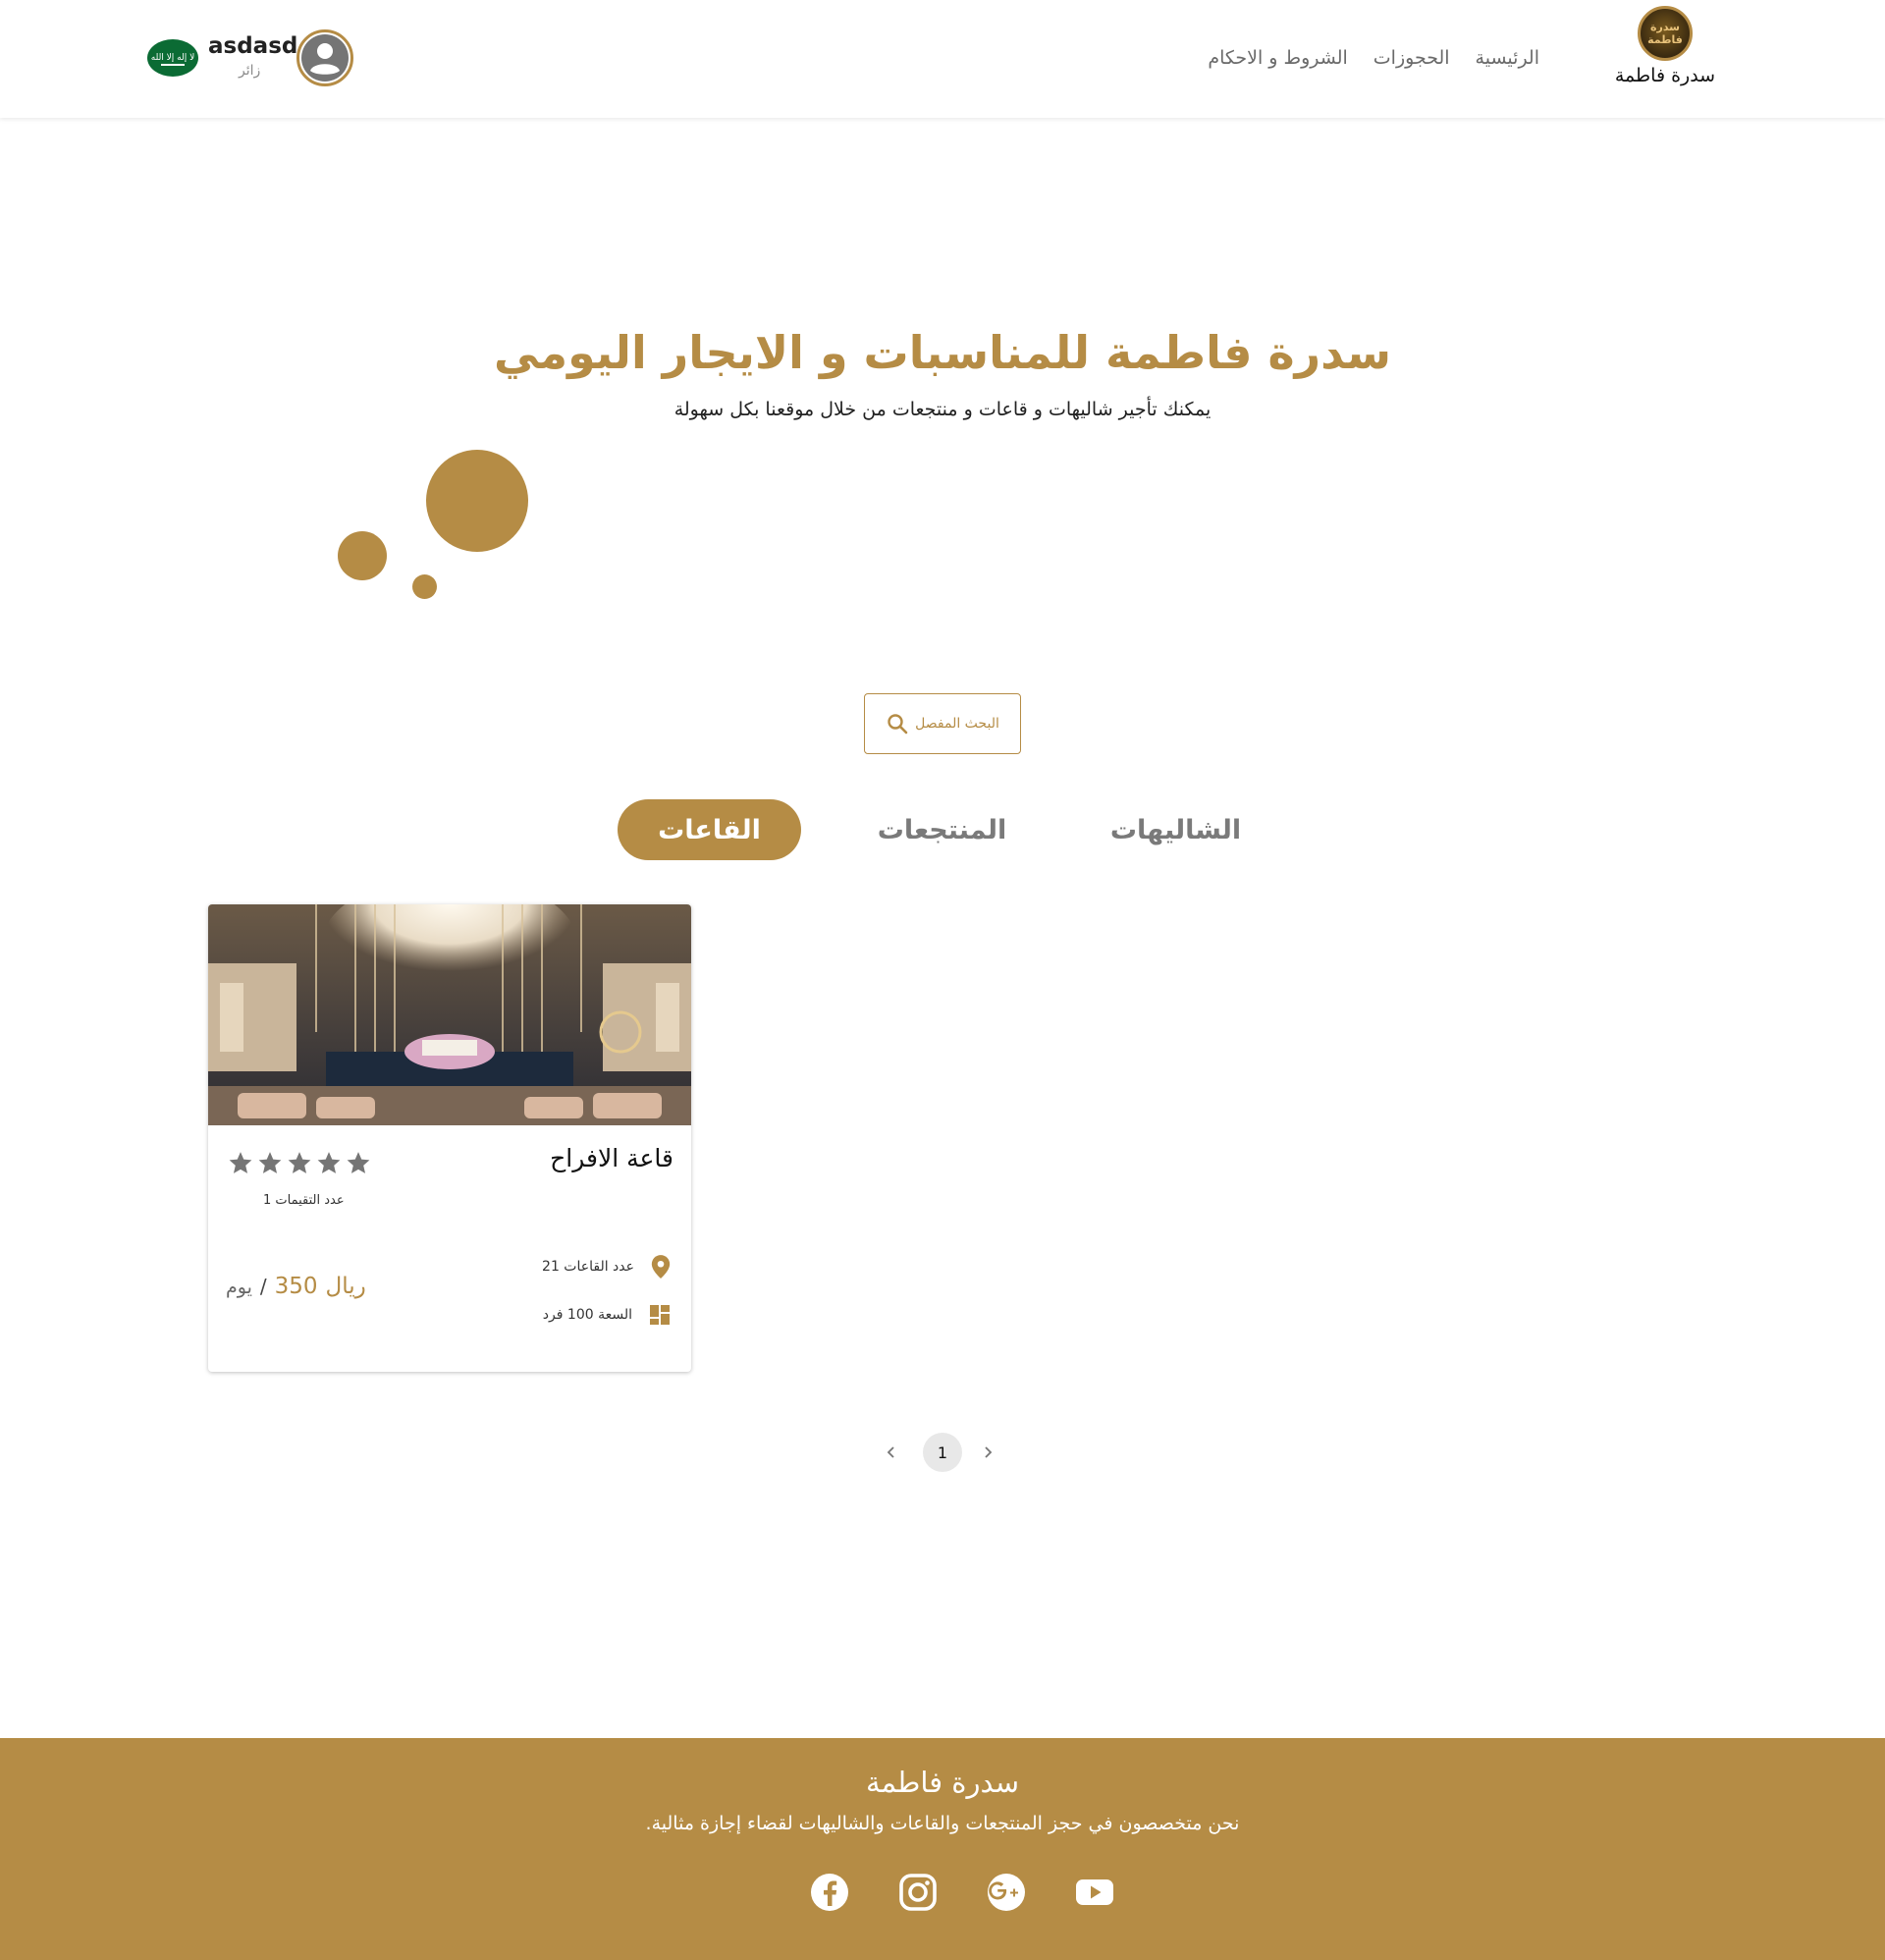 The image size is (1885, 1960). What do you see at coordinates (250, 71) in the screenshot?
I see `user-role: زائر` at bounding box center [250, 71].